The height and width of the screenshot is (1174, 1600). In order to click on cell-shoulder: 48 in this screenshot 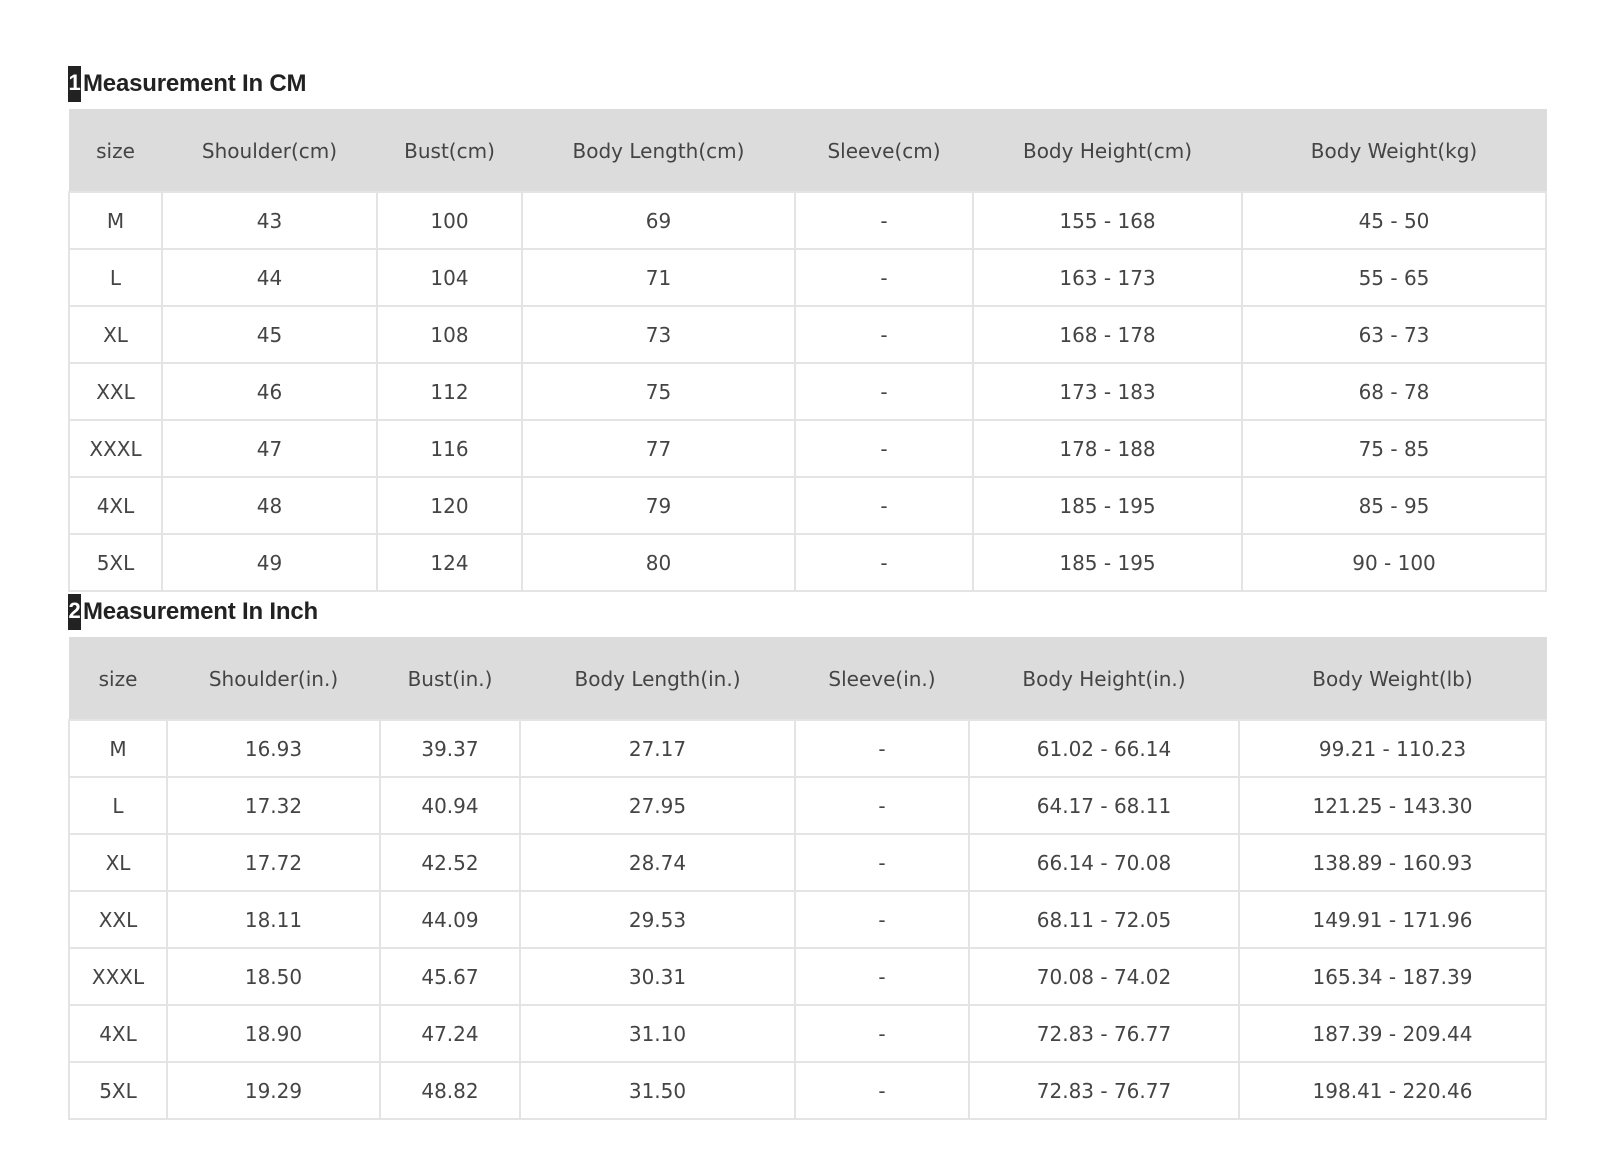, I will do `click(269, 505)`.